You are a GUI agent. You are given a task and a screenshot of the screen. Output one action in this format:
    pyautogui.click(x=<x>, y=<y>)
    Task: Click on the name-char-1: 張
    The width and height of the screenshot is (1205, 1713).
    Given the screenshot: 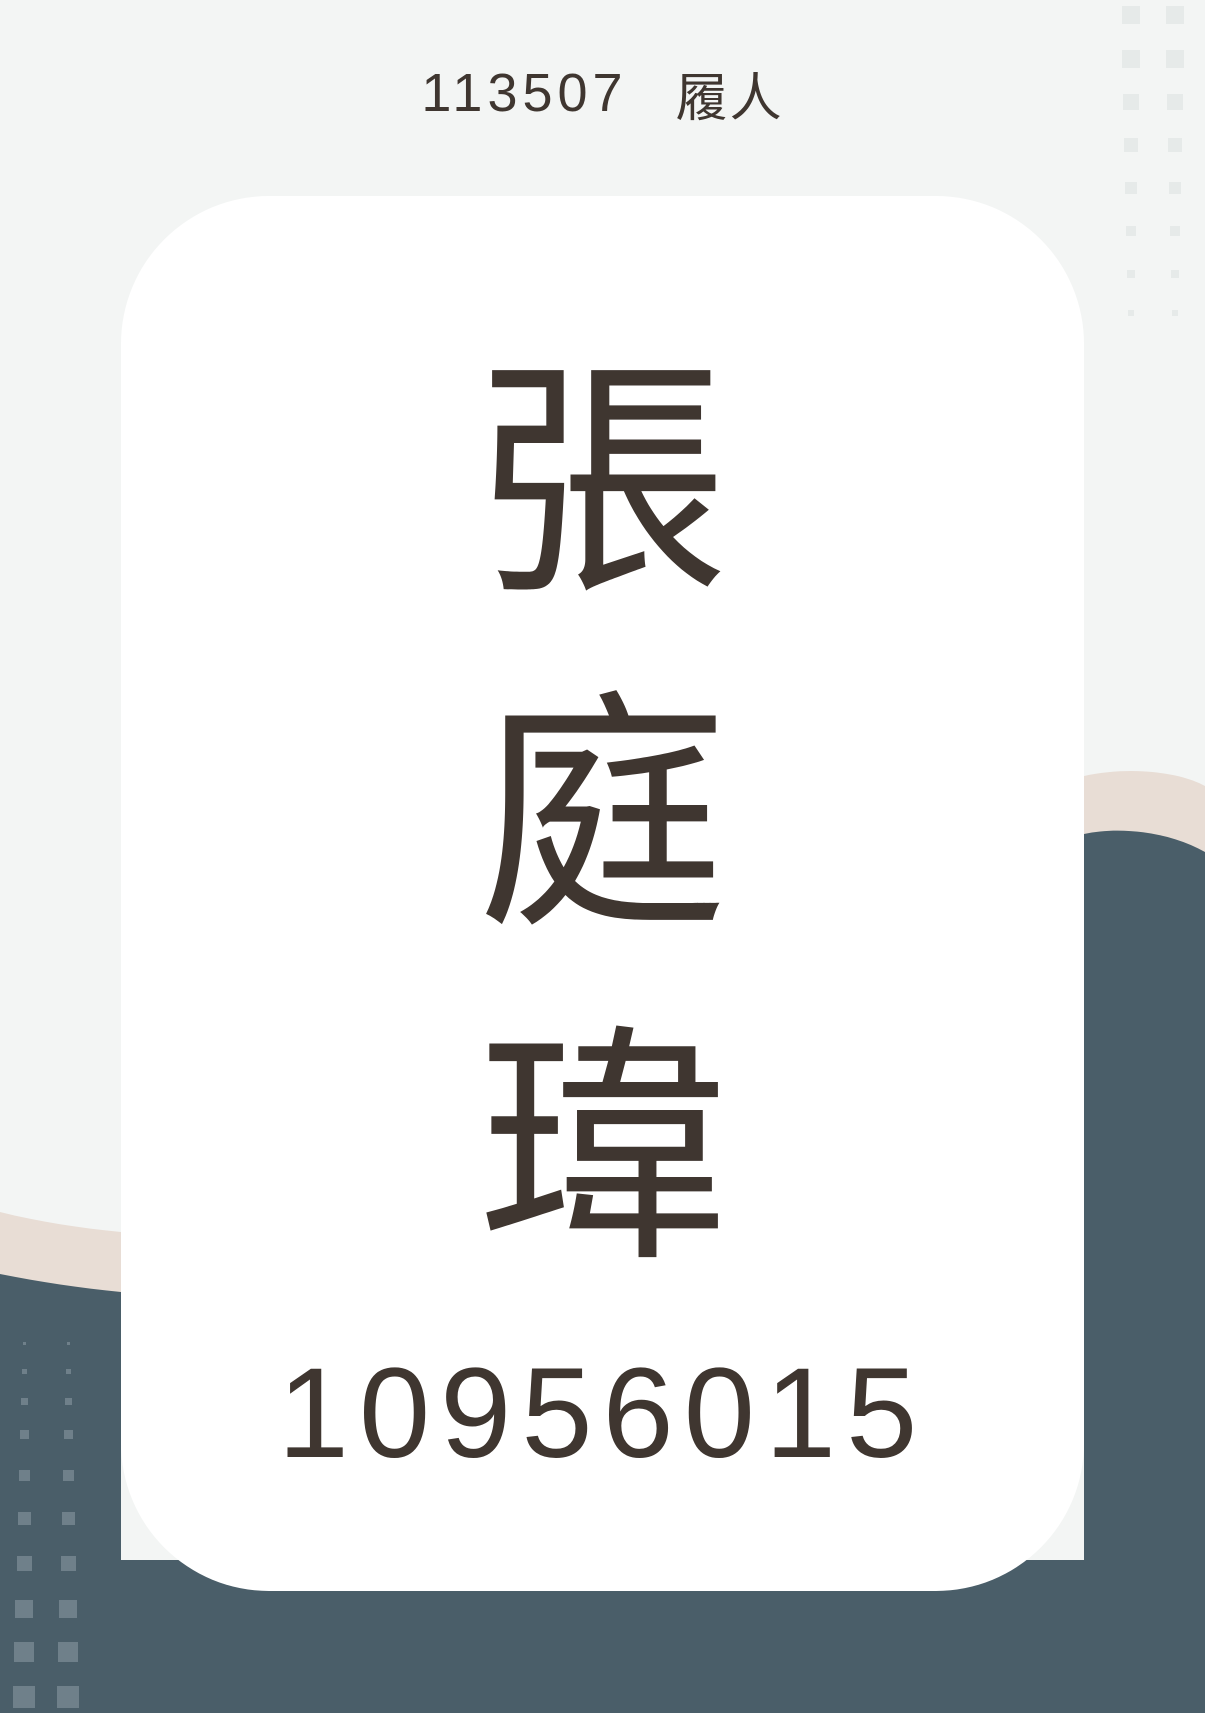 What is the action you would take?
    pyautogui.click(x=602, y=483)
    